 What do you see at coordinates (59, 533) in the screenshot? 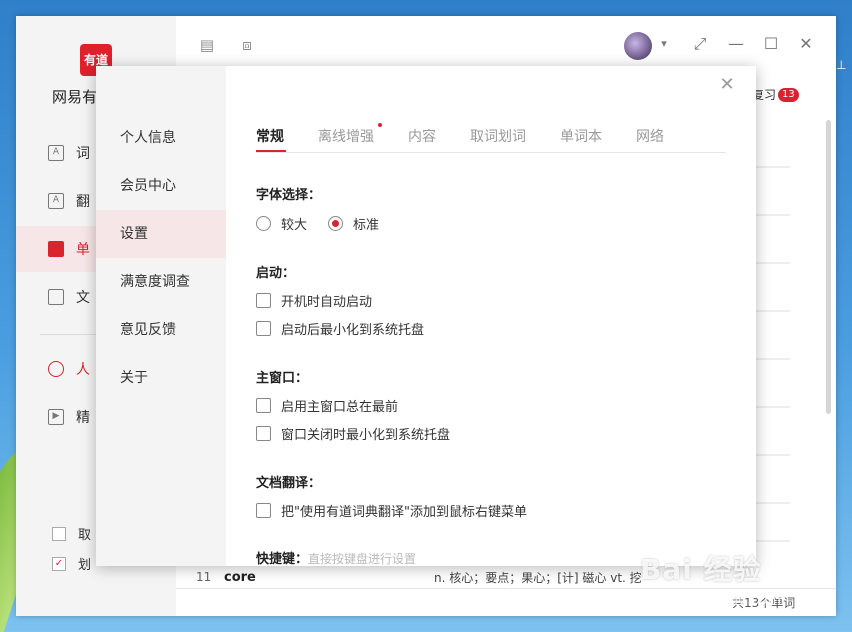
I see `checkbox-unchecked` at bounding box center [59, 533].